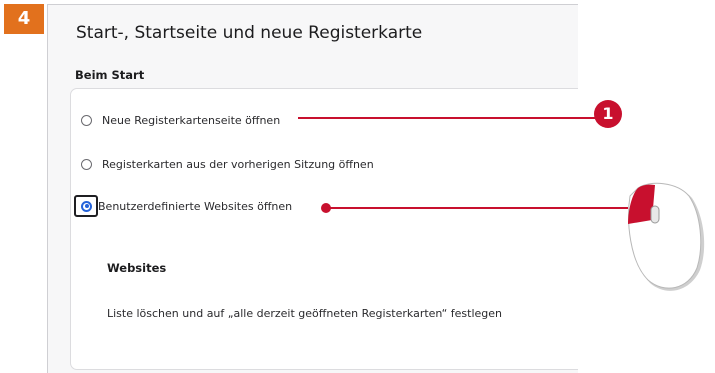  Describe the element at coordinates (86, 206) in the screenshot. I see `radio-custom-websites` at that location.